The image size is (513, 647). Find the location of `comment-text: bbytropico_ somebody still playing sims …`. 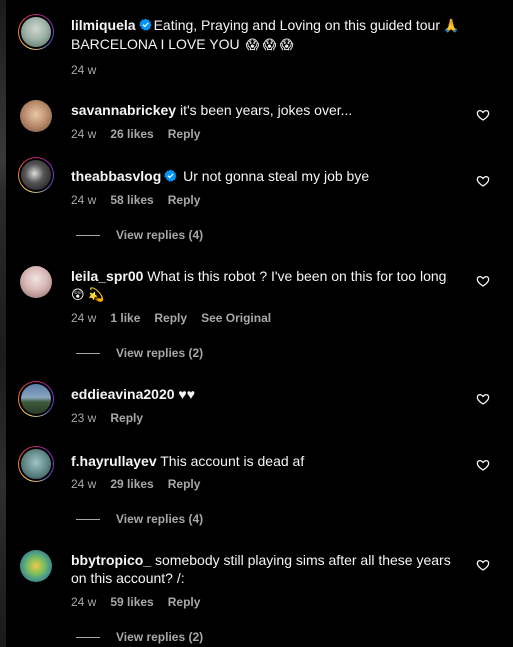

comment-text: bbytropico_ somebody still playing sims … is located at coordinates (271, 569).